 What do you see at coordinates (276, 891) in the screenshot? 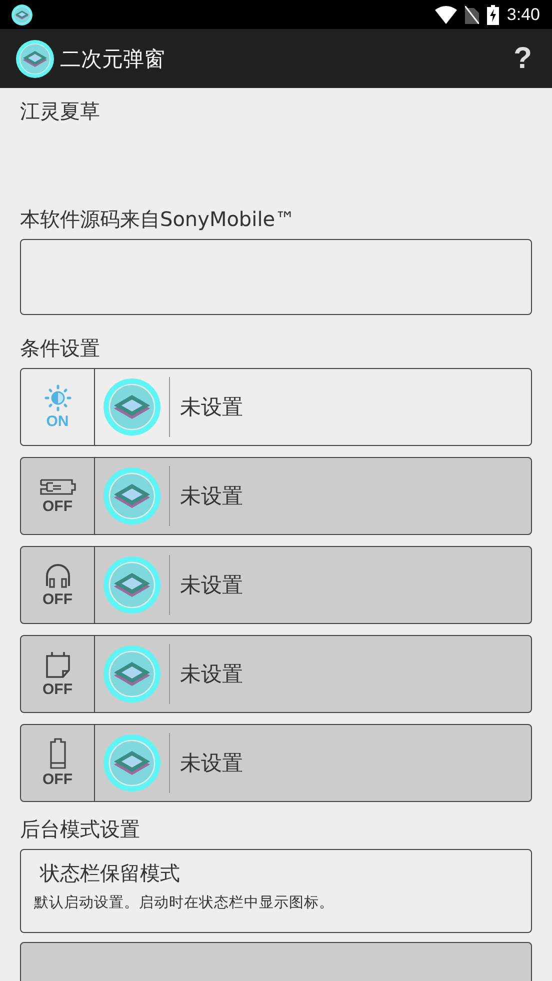
I see `mode-option: 状态栏保留模式 默认启动设置。启动时在状态栏中显示图标。` at bounding box center [276, 891].